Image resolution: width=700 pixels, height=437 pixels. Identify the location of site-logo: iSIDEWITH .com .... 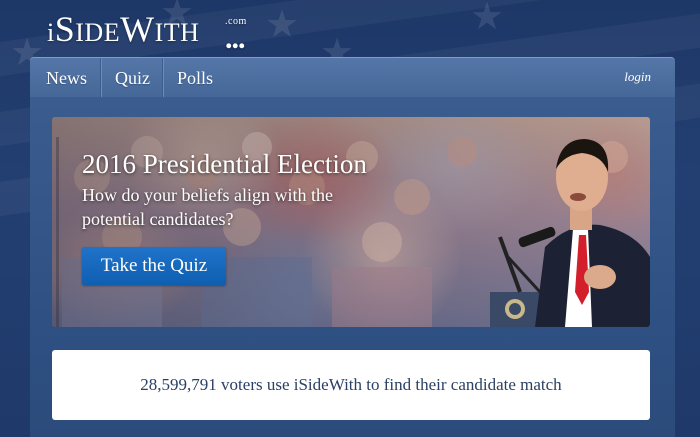
(146, 31).